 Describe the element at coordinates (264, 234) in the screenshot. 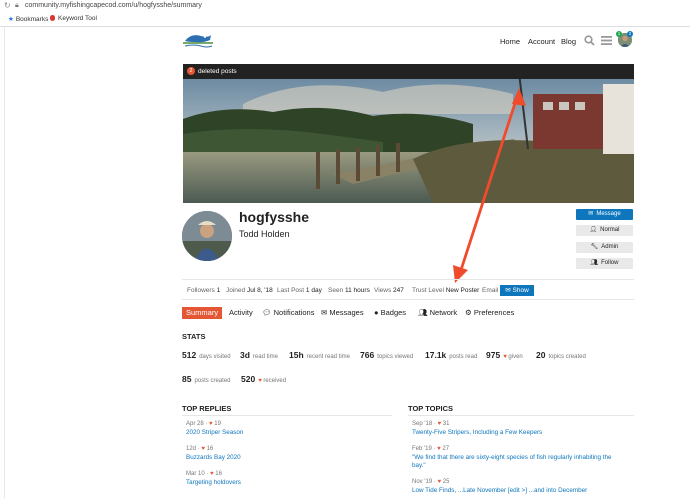

I see `profile-full-name: Todd Holden` at that location.